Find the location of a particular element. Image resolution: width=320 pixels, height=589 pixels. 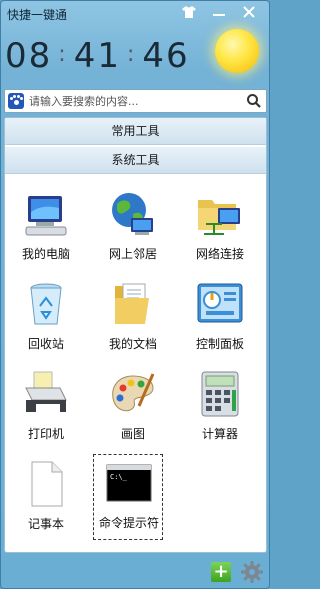

digital-clock: 08 : 41 : 46 is located at coordinates (97, 56).